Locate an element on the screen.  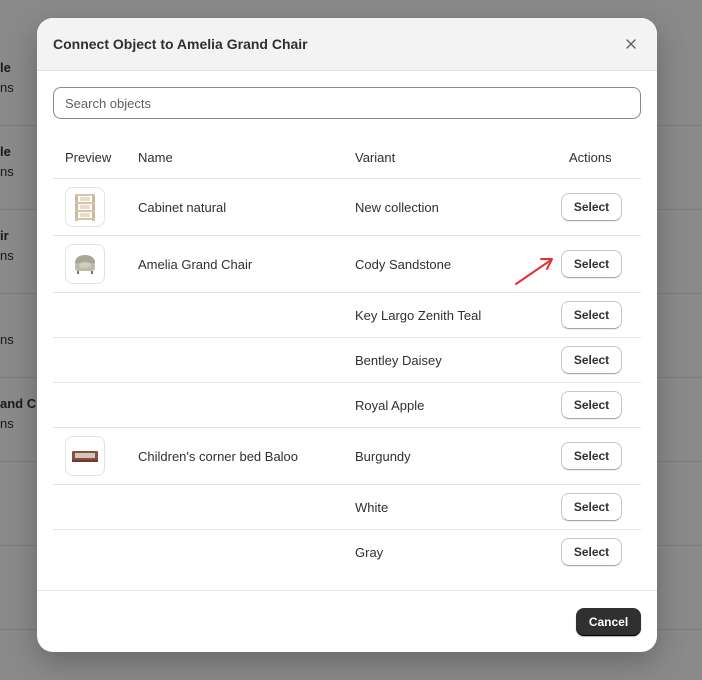
table-row: Royal Apple Select is located at coordinates (347, 405).